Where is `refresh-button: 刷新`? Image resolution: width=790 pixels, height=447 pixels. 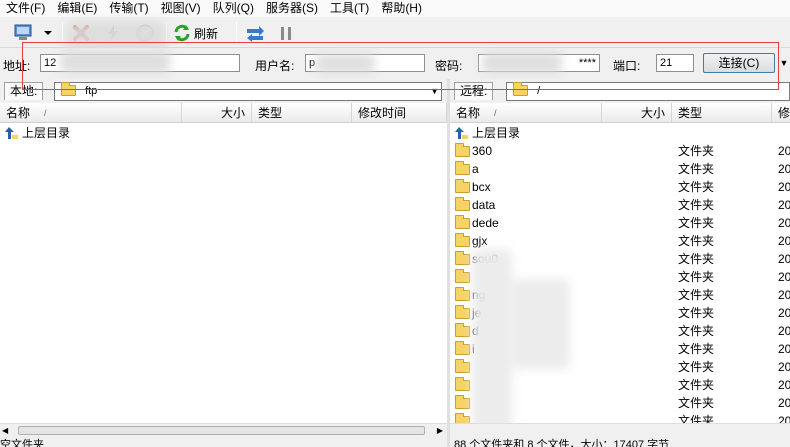
refresh-button: 刷新 is located at coordinates (200, 33).